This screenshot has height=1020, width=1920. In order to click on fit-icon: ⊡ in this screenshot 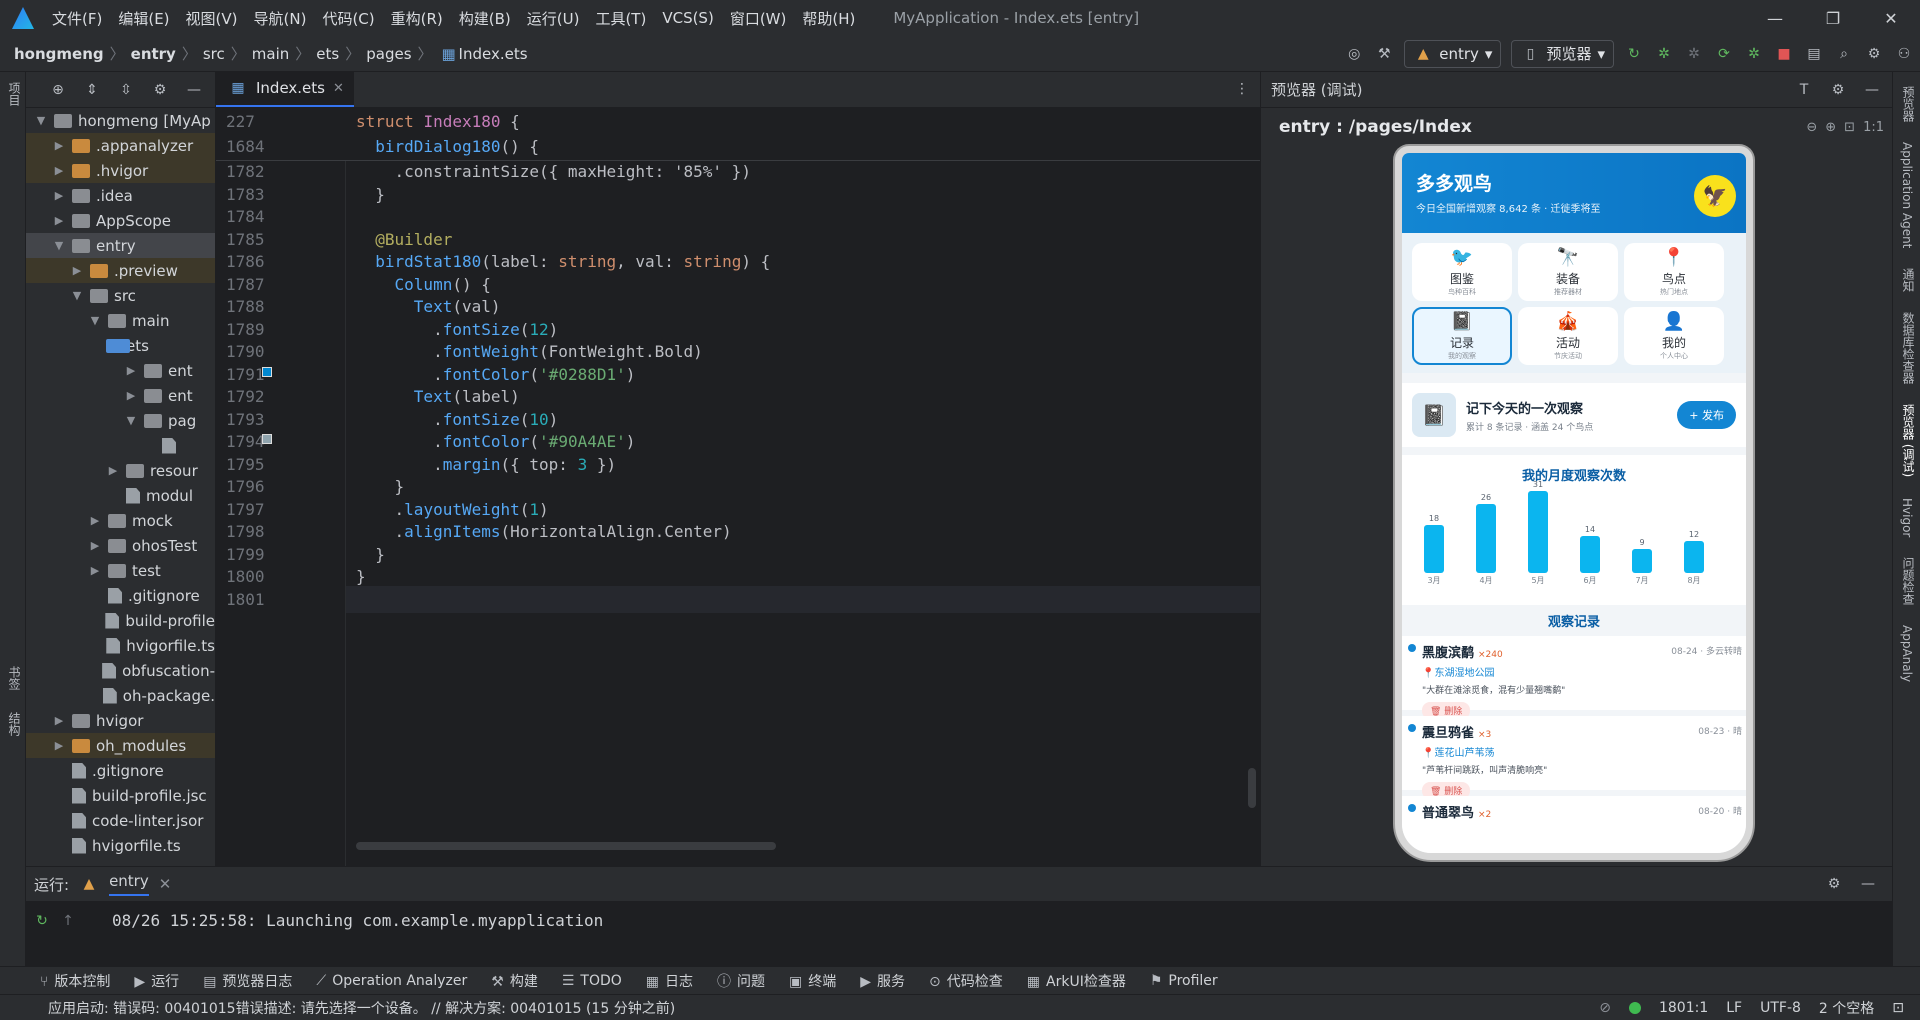, I will do `click(1849, 127)`.